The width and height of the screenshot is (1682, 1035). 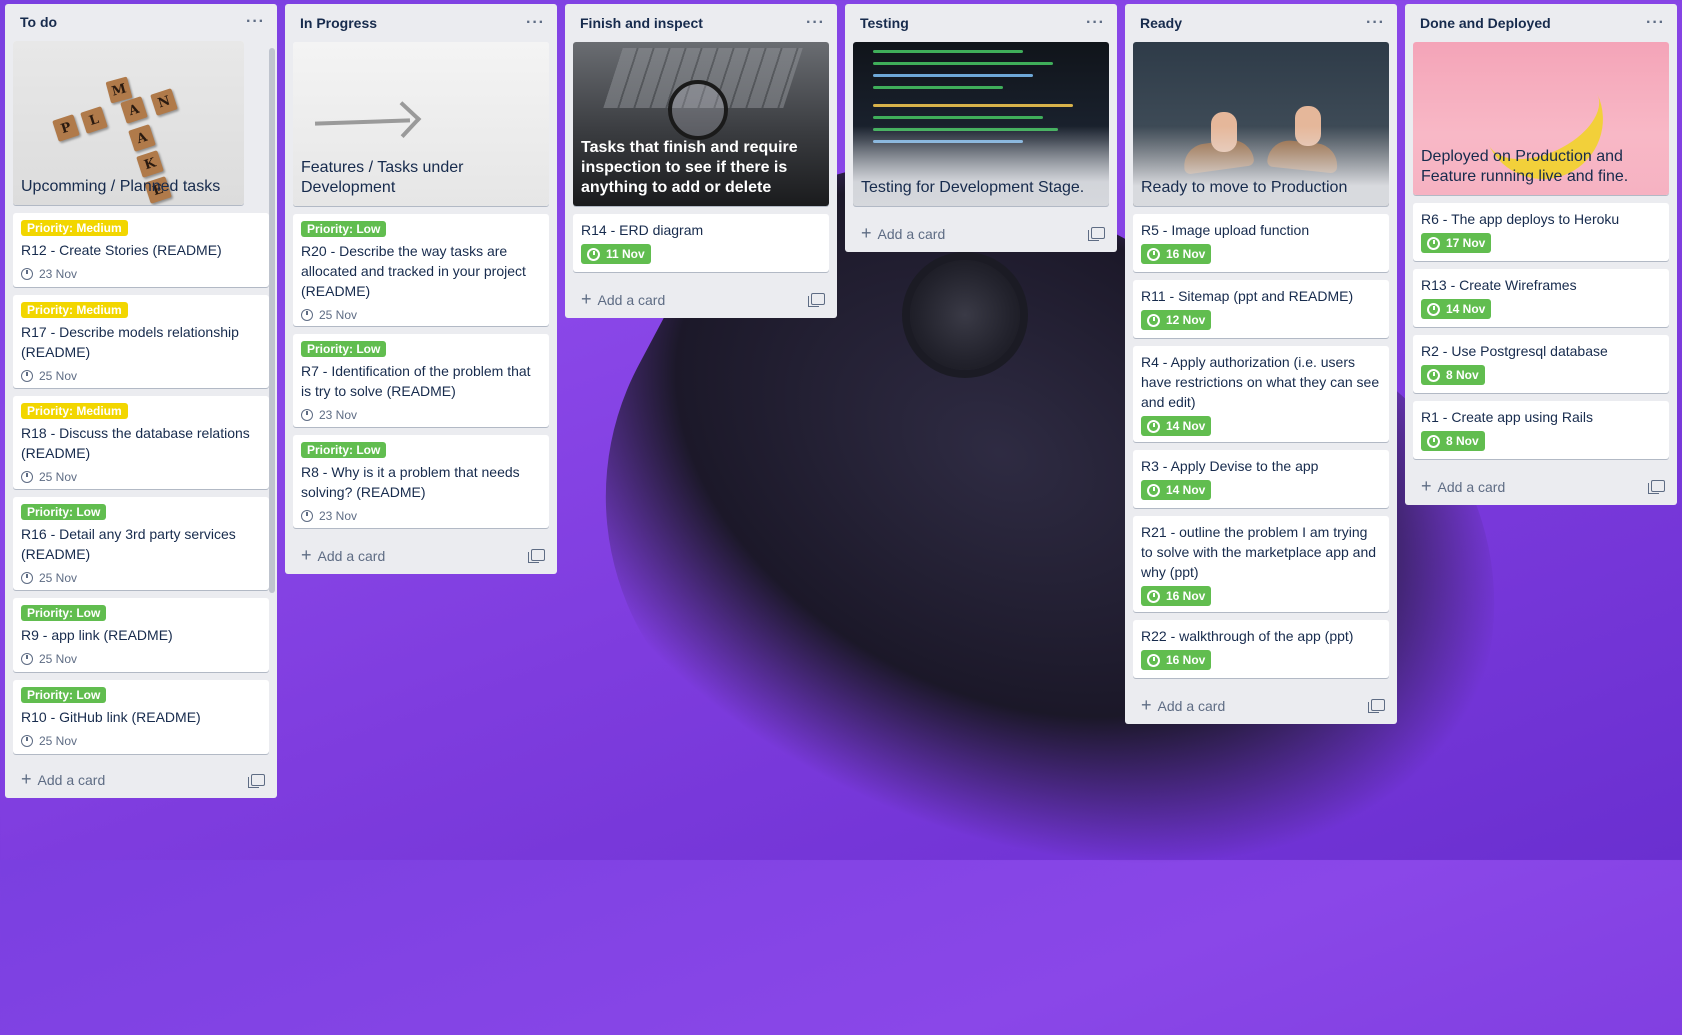 What do you see at coordinates (973, 187) in the screenshot?
I see `cover-title: Testing for Development Stage.` at bounding box center [973, 187].